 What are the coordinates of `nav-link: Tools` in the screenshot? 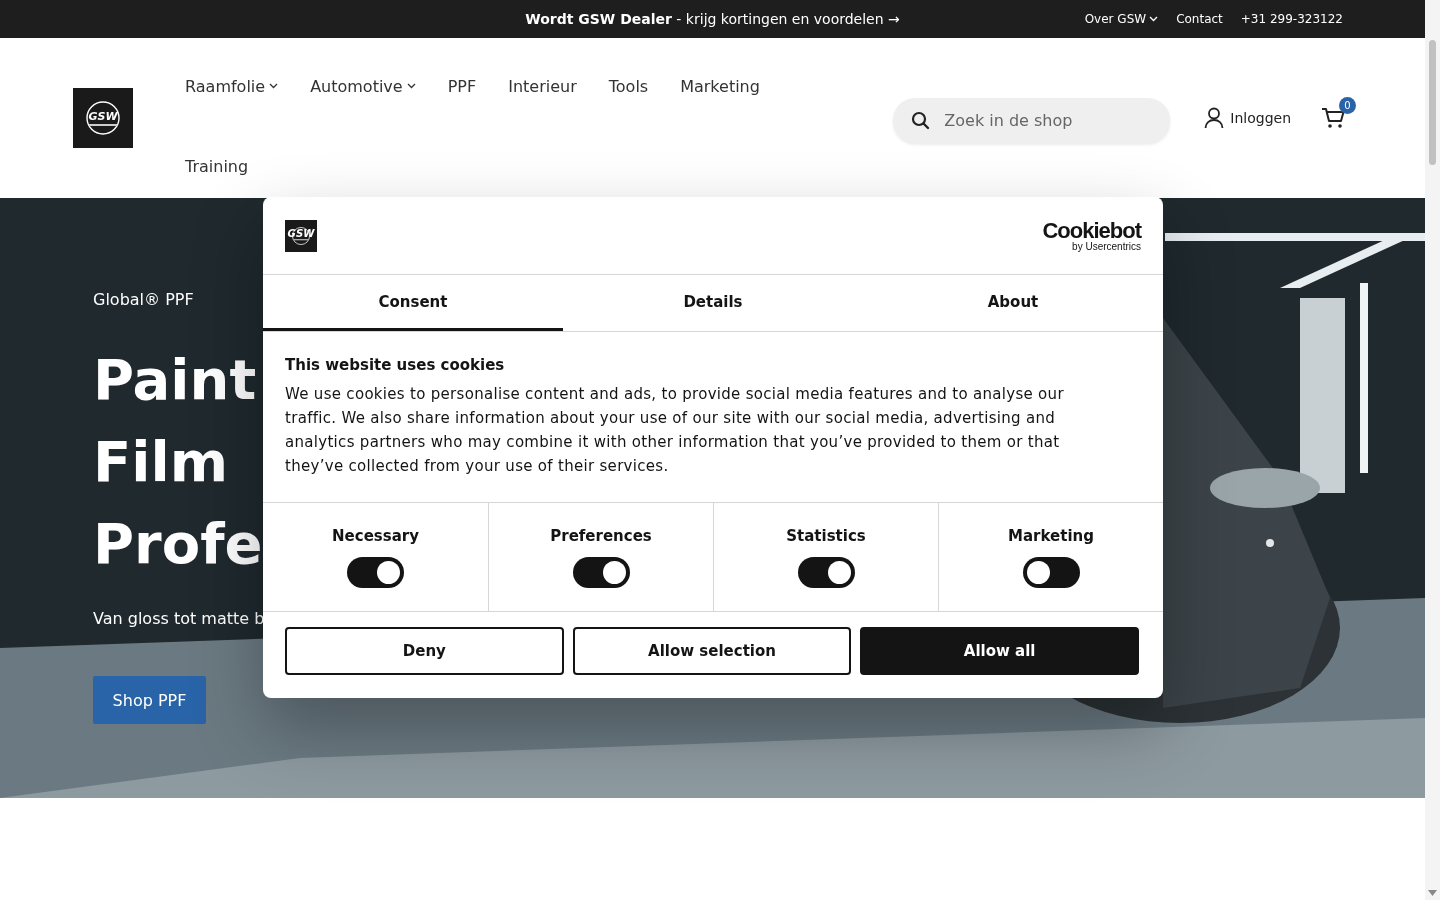 It's located at (644, 86).